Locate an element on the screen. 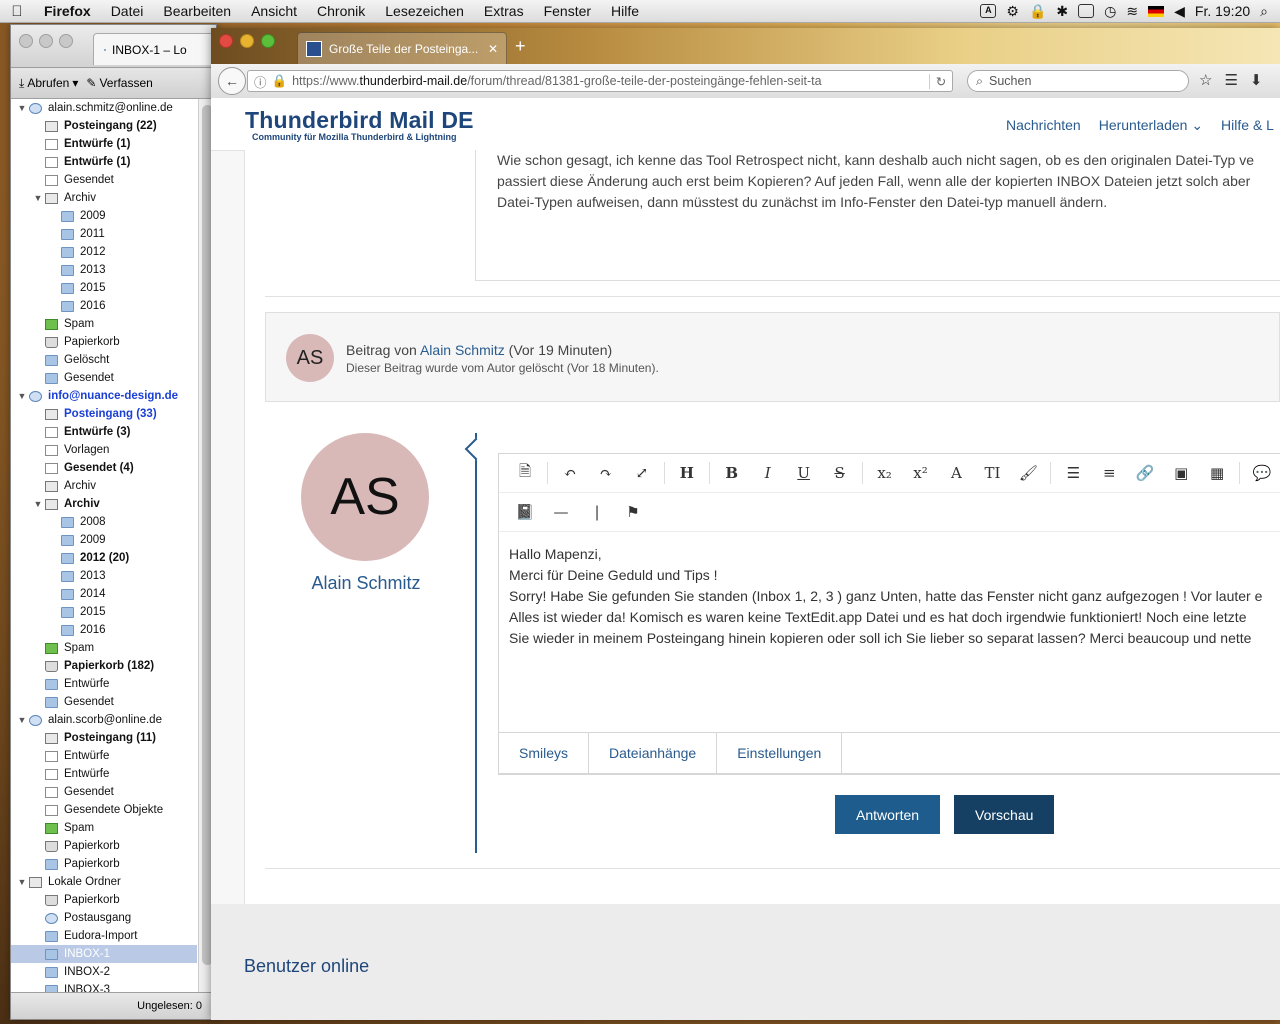 The image size is (1280, 1024). font-icon: A is located at coordinates (956, 473).